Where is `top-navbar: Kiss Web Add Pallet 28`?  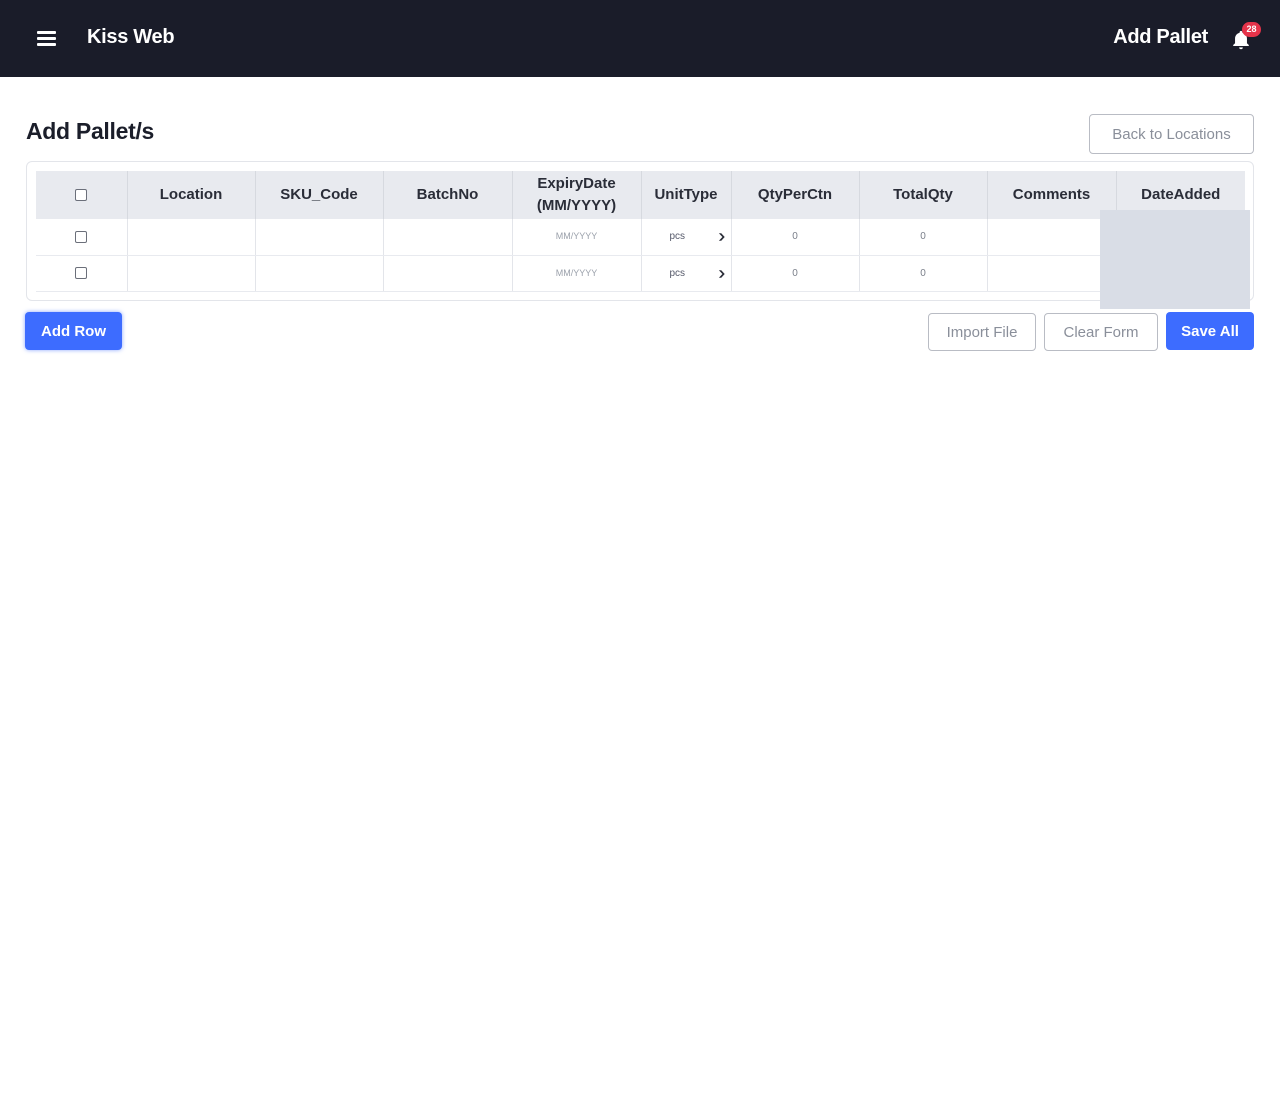 top-navbar: Kiss Web Add Pallet 28 is located at coordinates (640, 38).